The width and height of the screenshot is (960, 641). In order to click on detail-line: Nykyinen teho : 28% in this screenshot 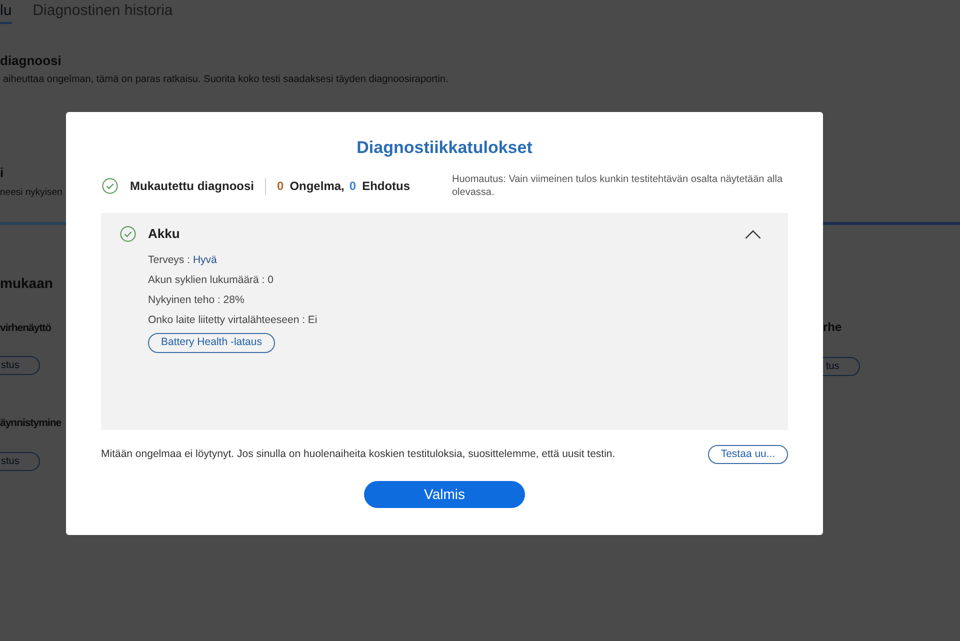, I will do `click(196, 300)`.